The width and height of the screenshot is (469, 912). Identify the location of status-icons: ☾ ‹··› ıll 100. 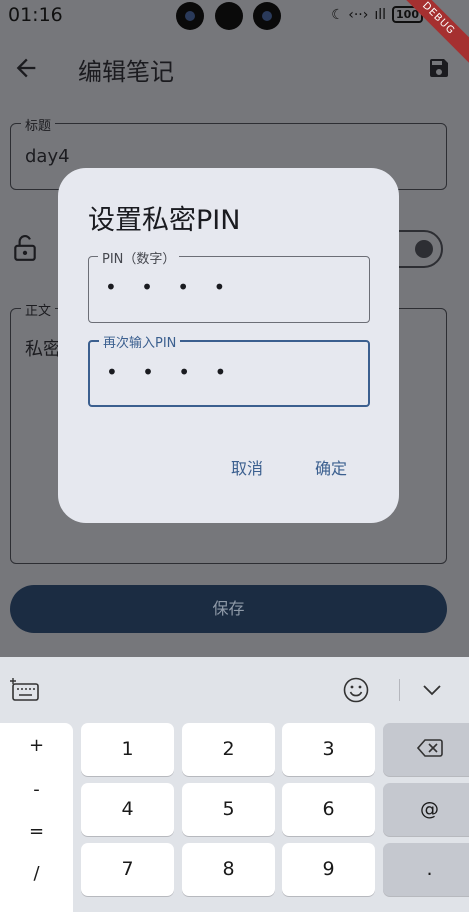
(377, 14).